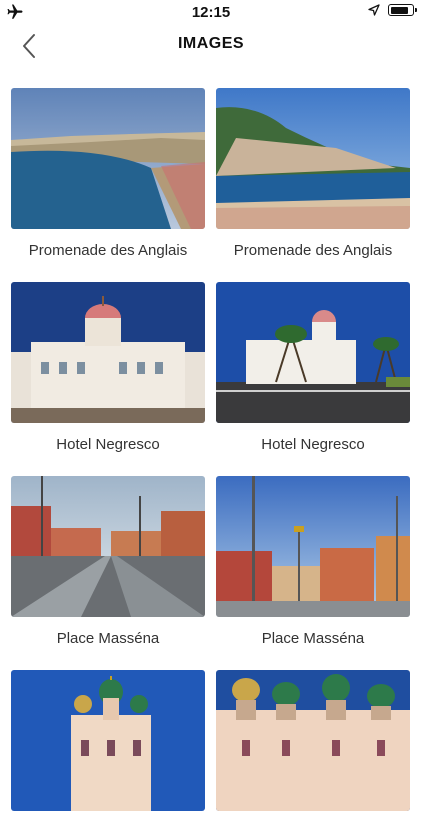 The height and width of the screenshot is (824, 422). I want to click on page-title: IMAGES, so click(211, 43).